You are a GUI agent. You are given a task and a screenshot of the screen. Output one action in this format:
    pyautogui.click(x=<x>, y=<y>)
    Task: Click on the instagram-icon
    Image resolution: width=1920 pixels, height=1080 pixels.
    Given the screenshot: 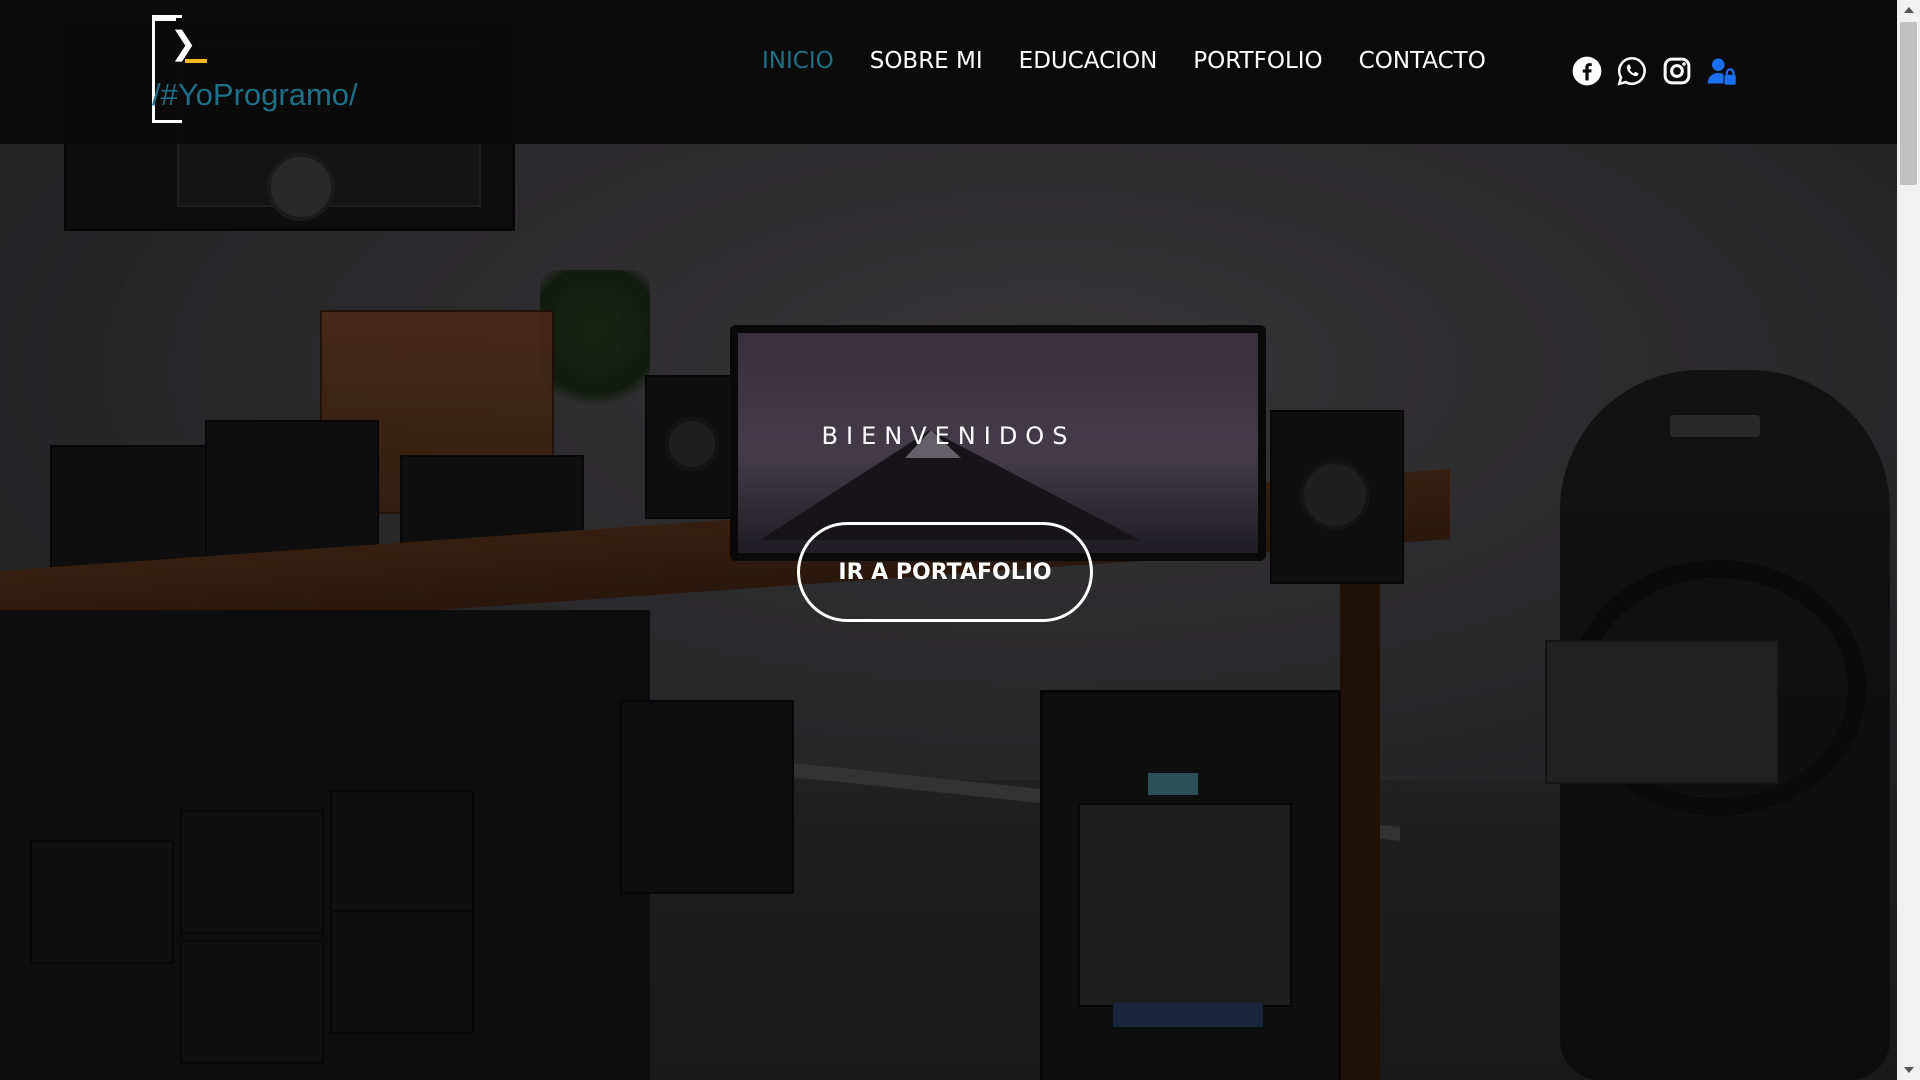 What is the action you would take?
    pyautogui.click(x=1677, y=71)
    